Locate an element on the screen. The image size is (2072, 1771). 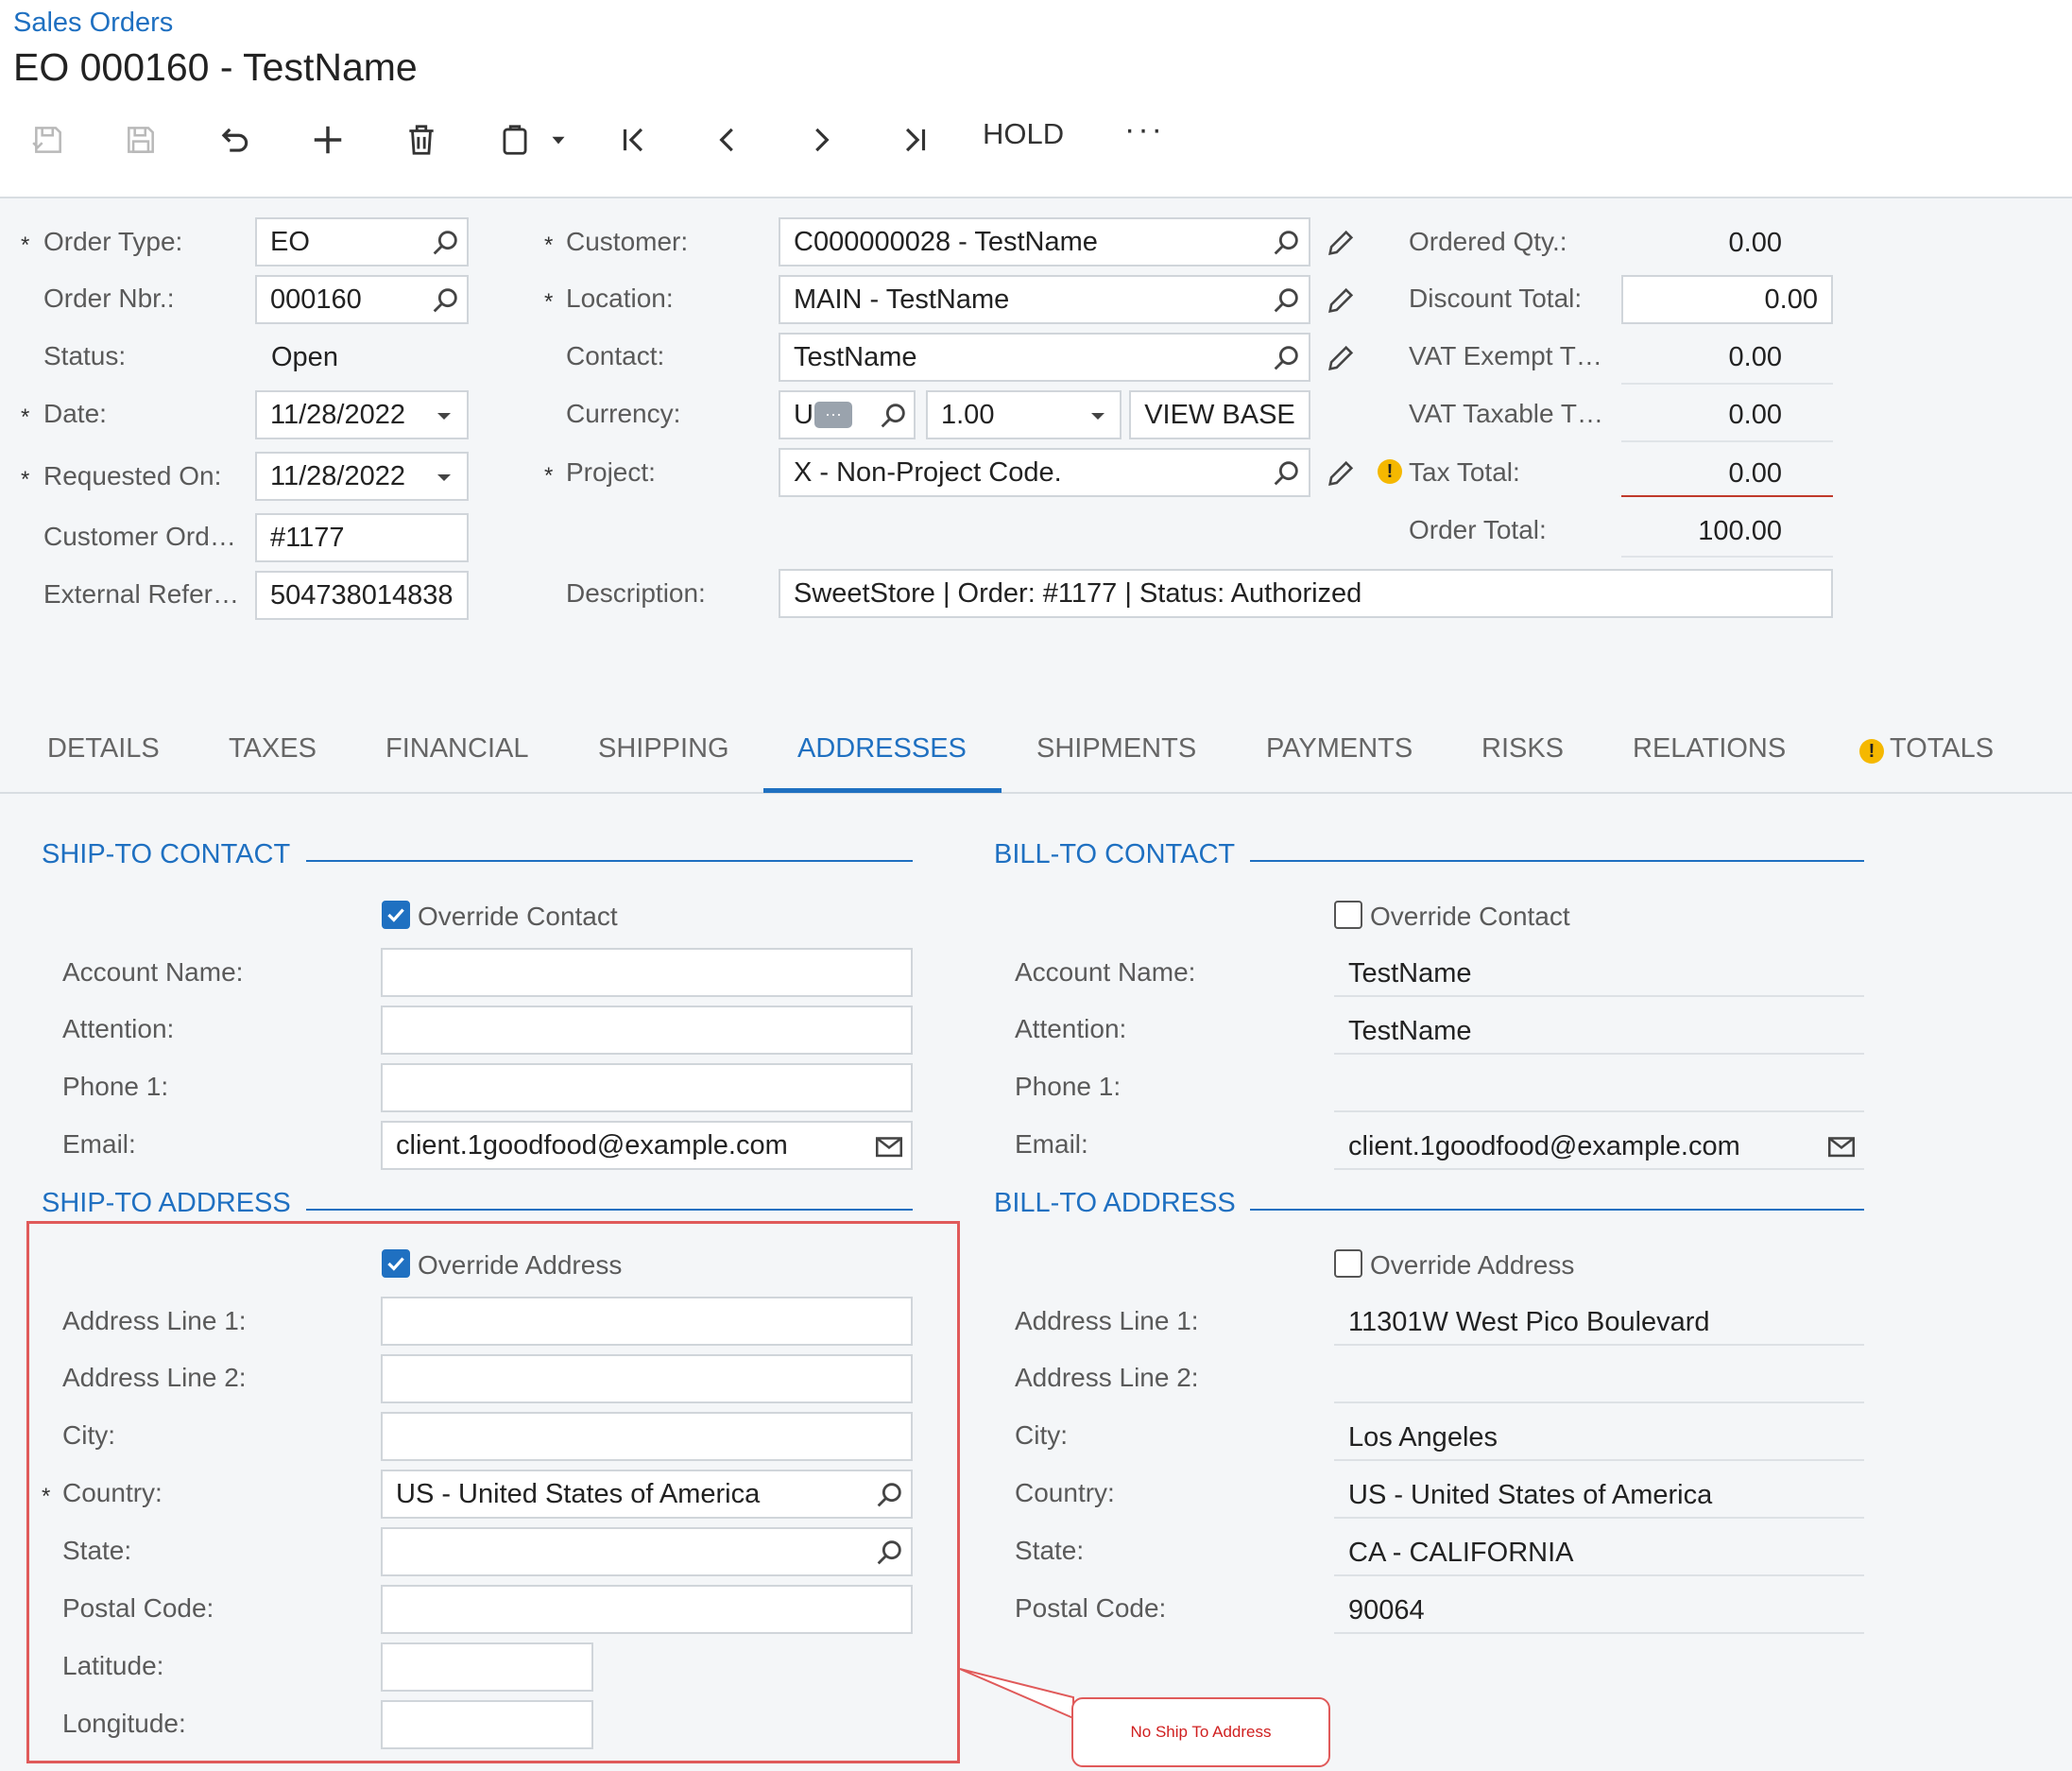
customer-value: C000000028 - TestName is located at coordinates (946, 242).